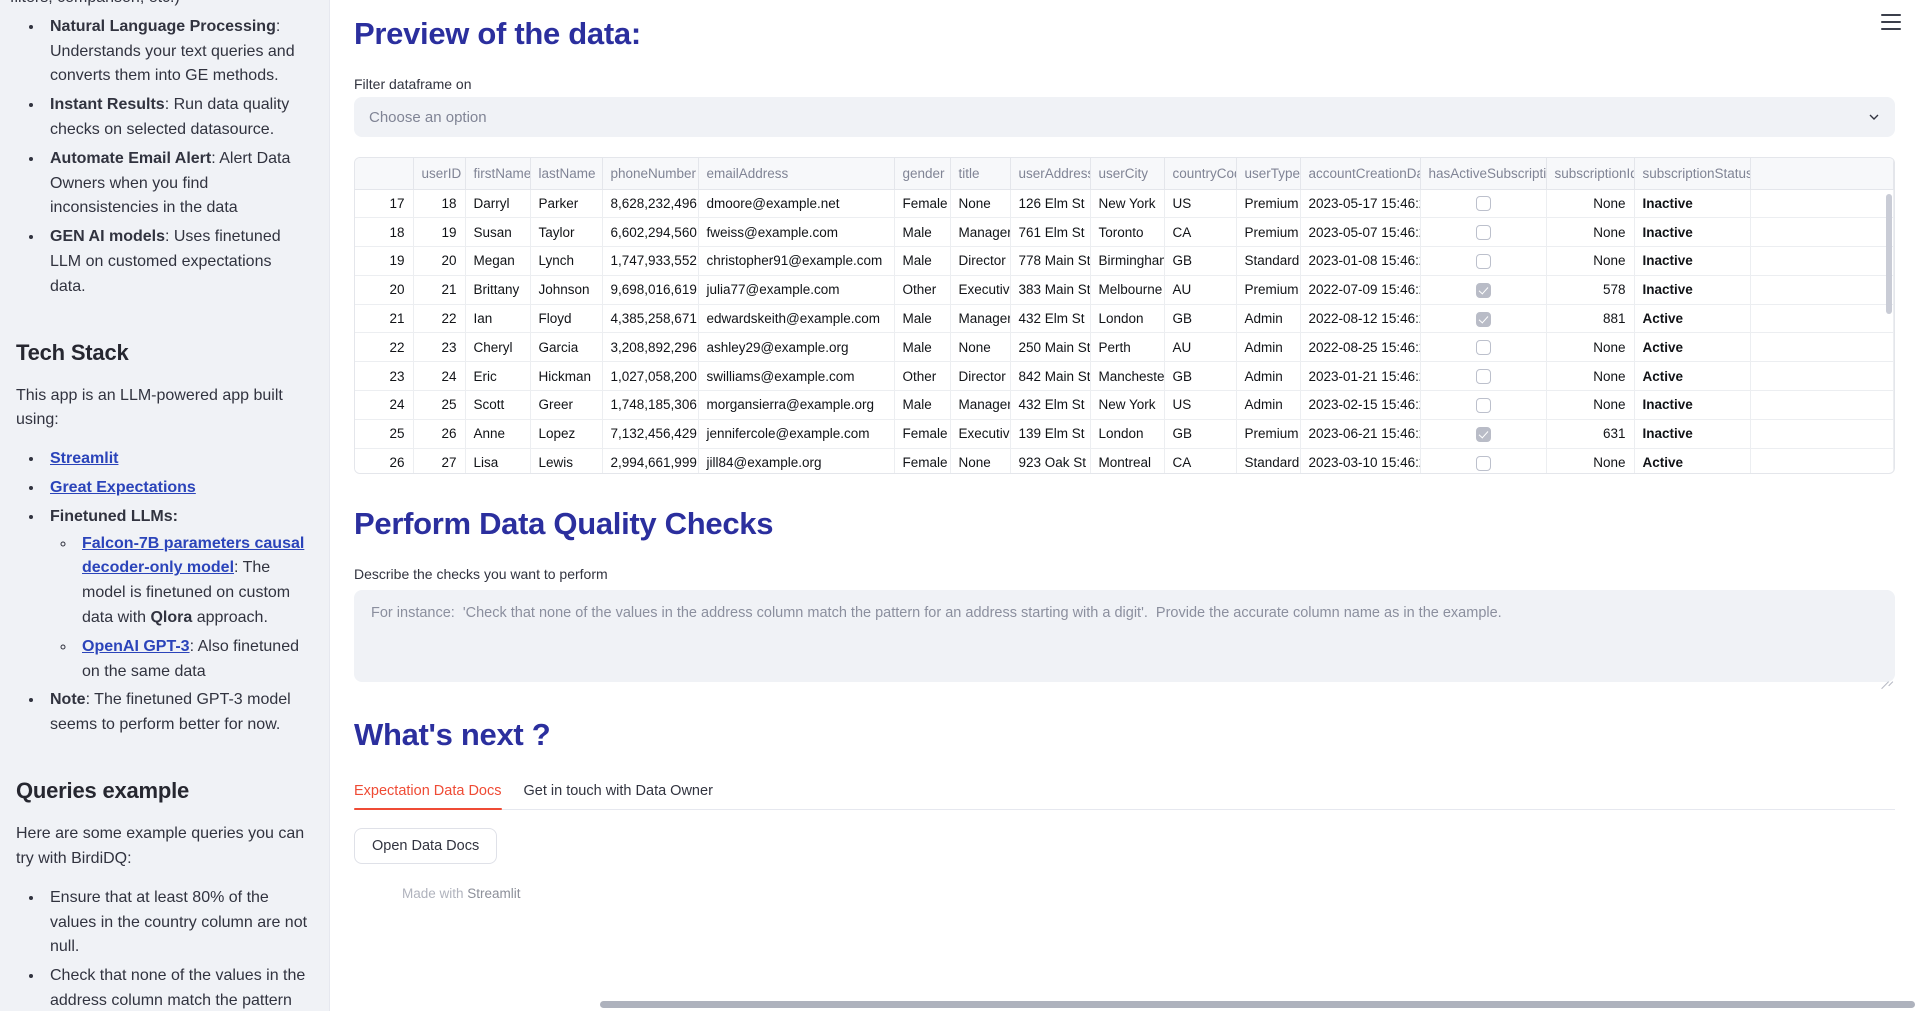 The width and height of the screenshot is (1919, 1011). I want to click on cell-subscriptionStatus: Inactive, so click(1692, 290).